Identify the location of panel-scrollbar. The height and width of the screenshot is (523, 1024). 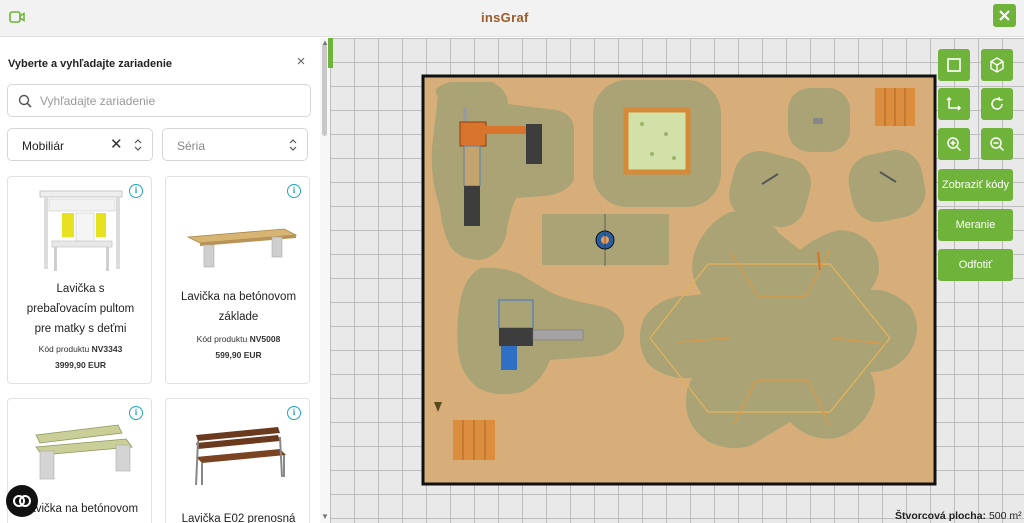
(325, 280).